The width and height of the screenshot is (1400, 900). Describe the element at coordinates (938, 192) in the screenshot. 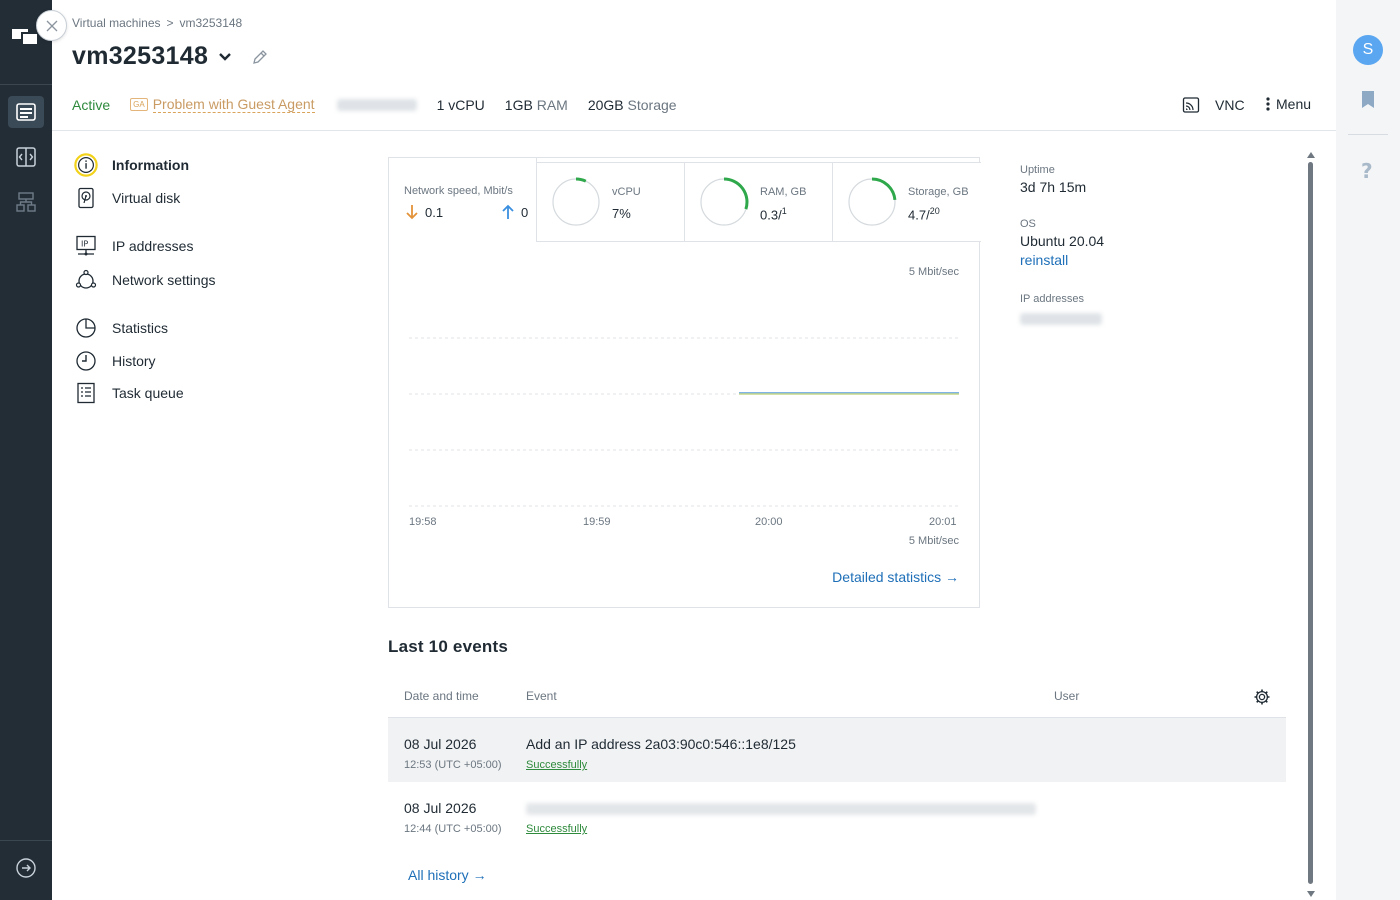

I see `storage-label: Storage, GB` at that location.